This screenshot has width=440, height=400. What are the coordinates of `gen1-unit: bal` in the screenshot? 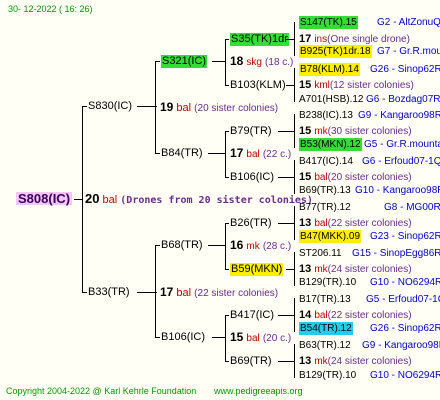 It's located at (184, 108).